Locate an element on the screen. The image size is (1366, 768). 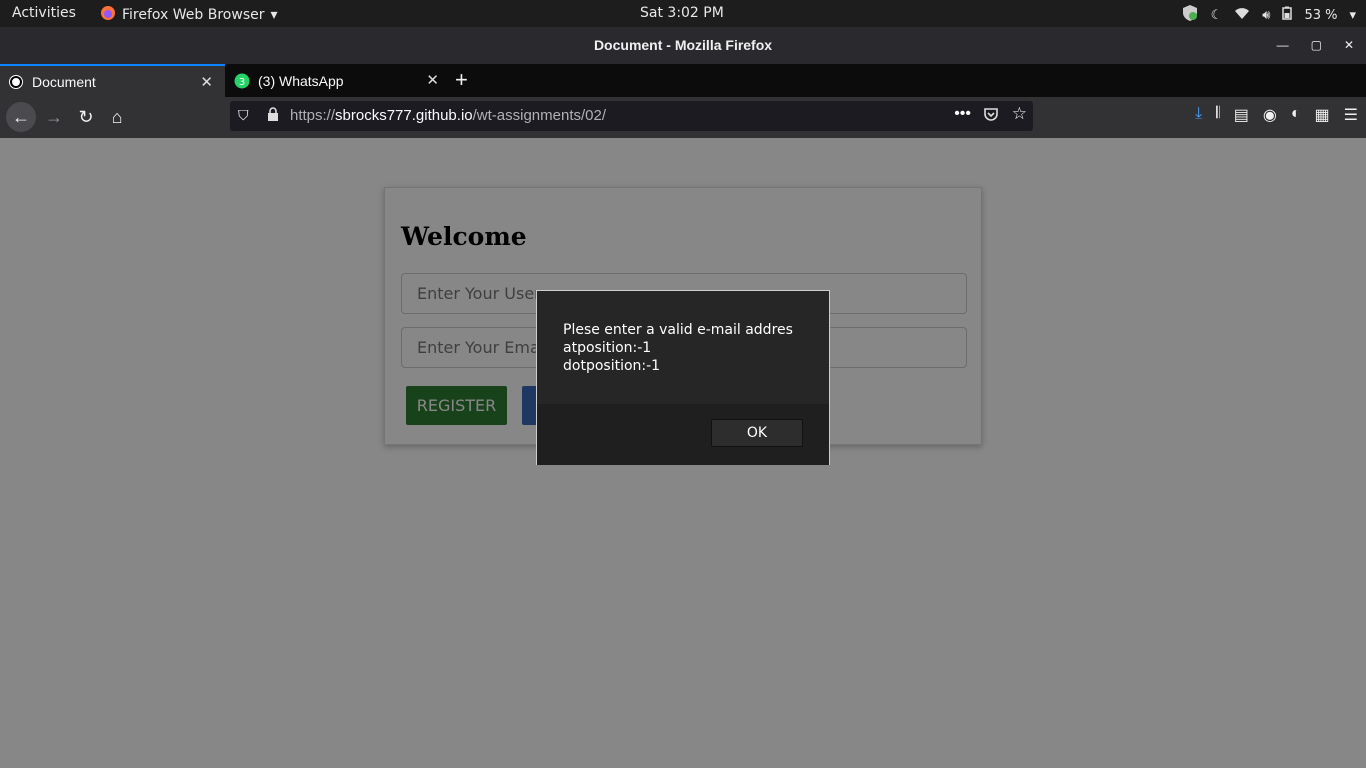
whatsapp-icon: 3 is located at coordinates (242, 81).